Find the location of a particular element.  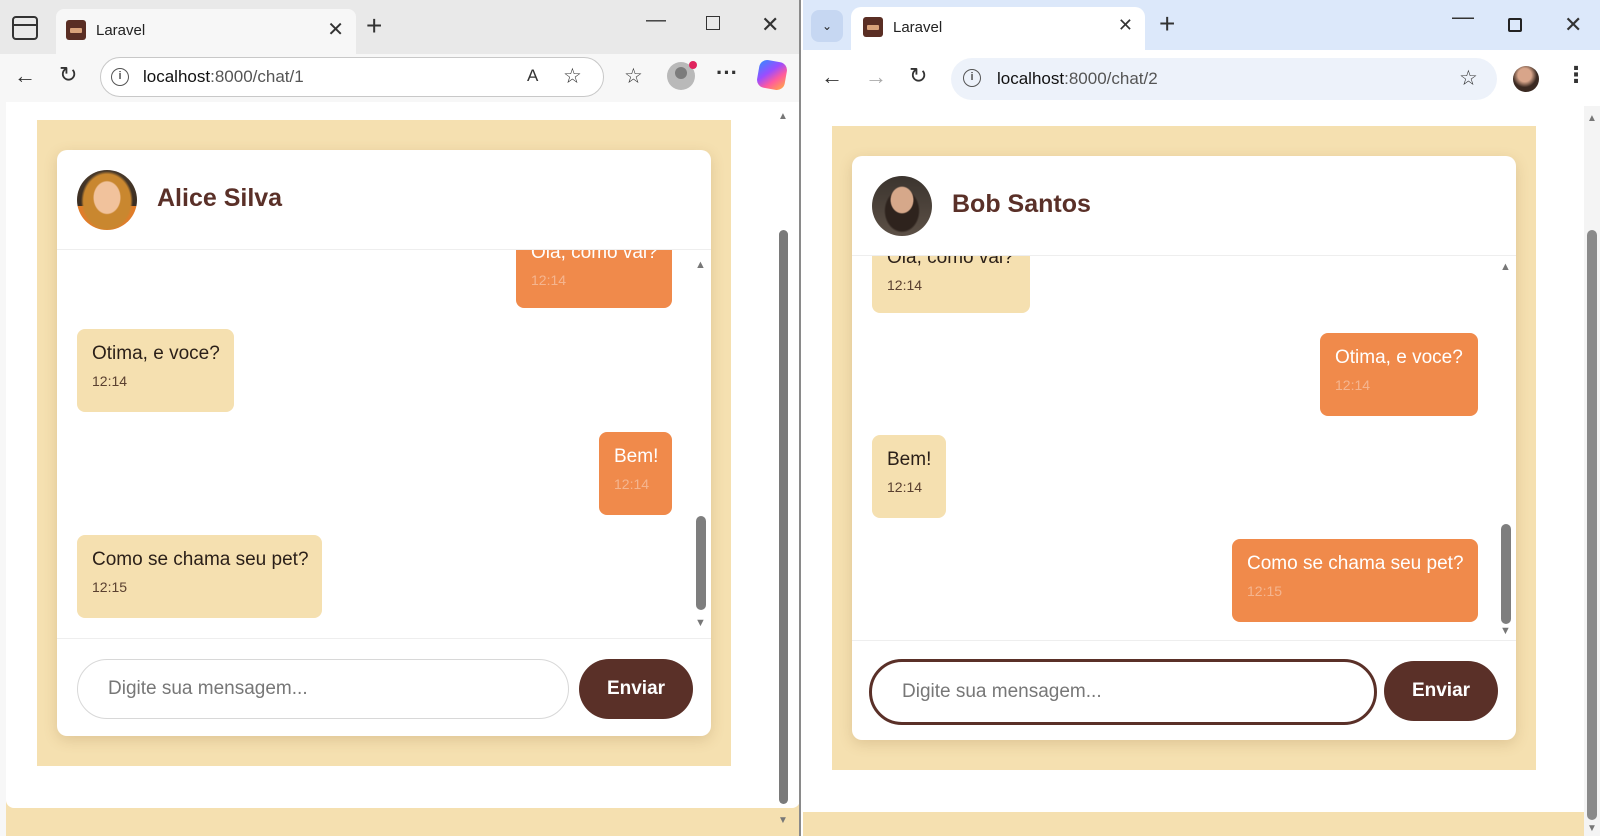

more-options-icon: ⋮ is located at coordinates (1576, 75).